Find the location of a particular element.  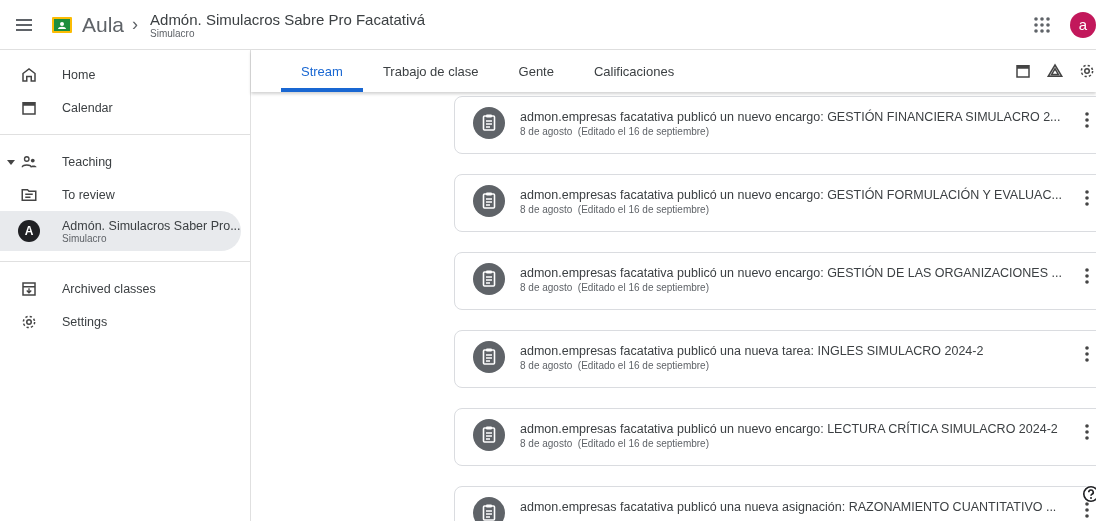

sidebar-item: Calendar is located at coordinates (120, 107).